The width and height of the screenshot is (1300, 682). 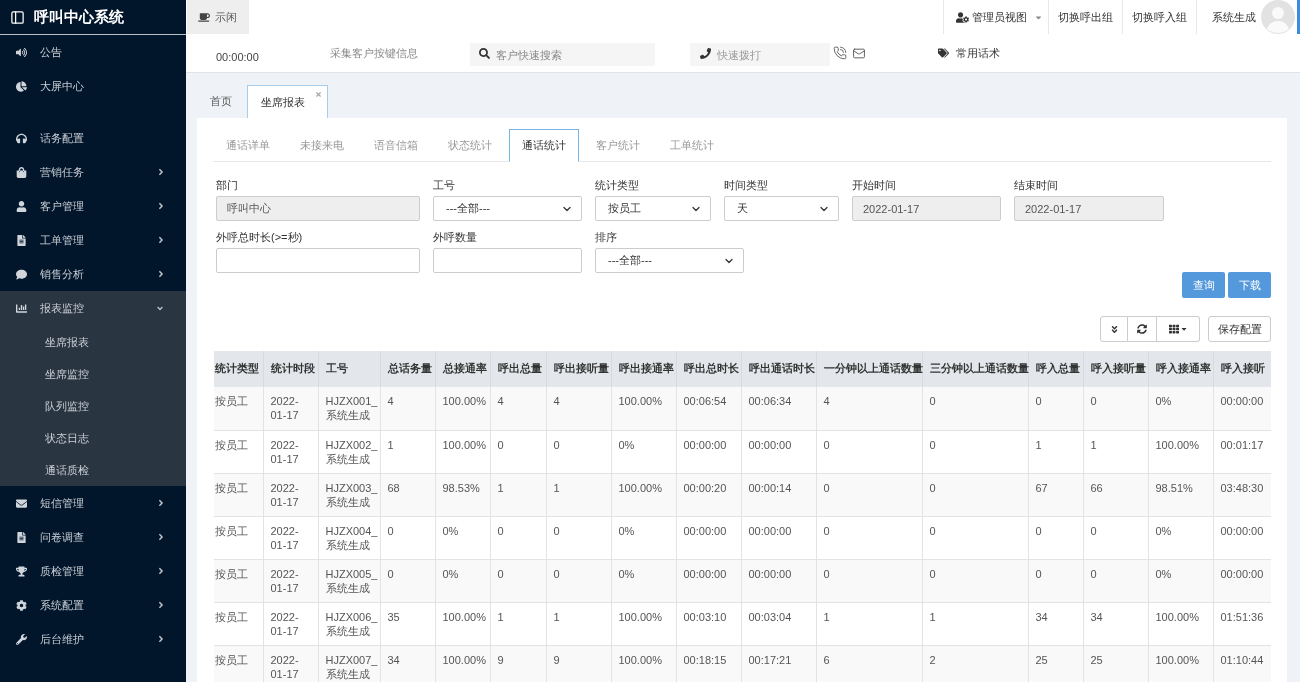 What do you see at coordinates (93, 138) in the screenshot?
I see `sidebar-item: 话务配置` at bounding box center [93, 138].